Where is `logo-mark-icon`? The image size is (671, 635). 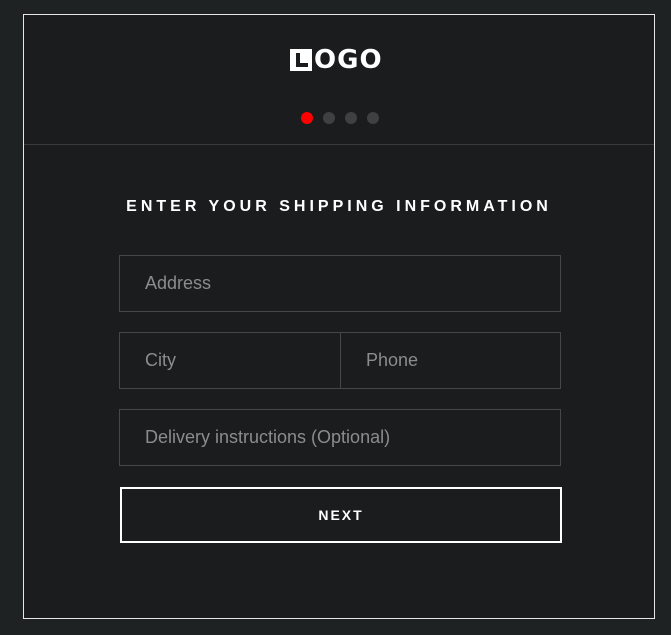 logo-mark-icon is located at coordinates (301, 60).